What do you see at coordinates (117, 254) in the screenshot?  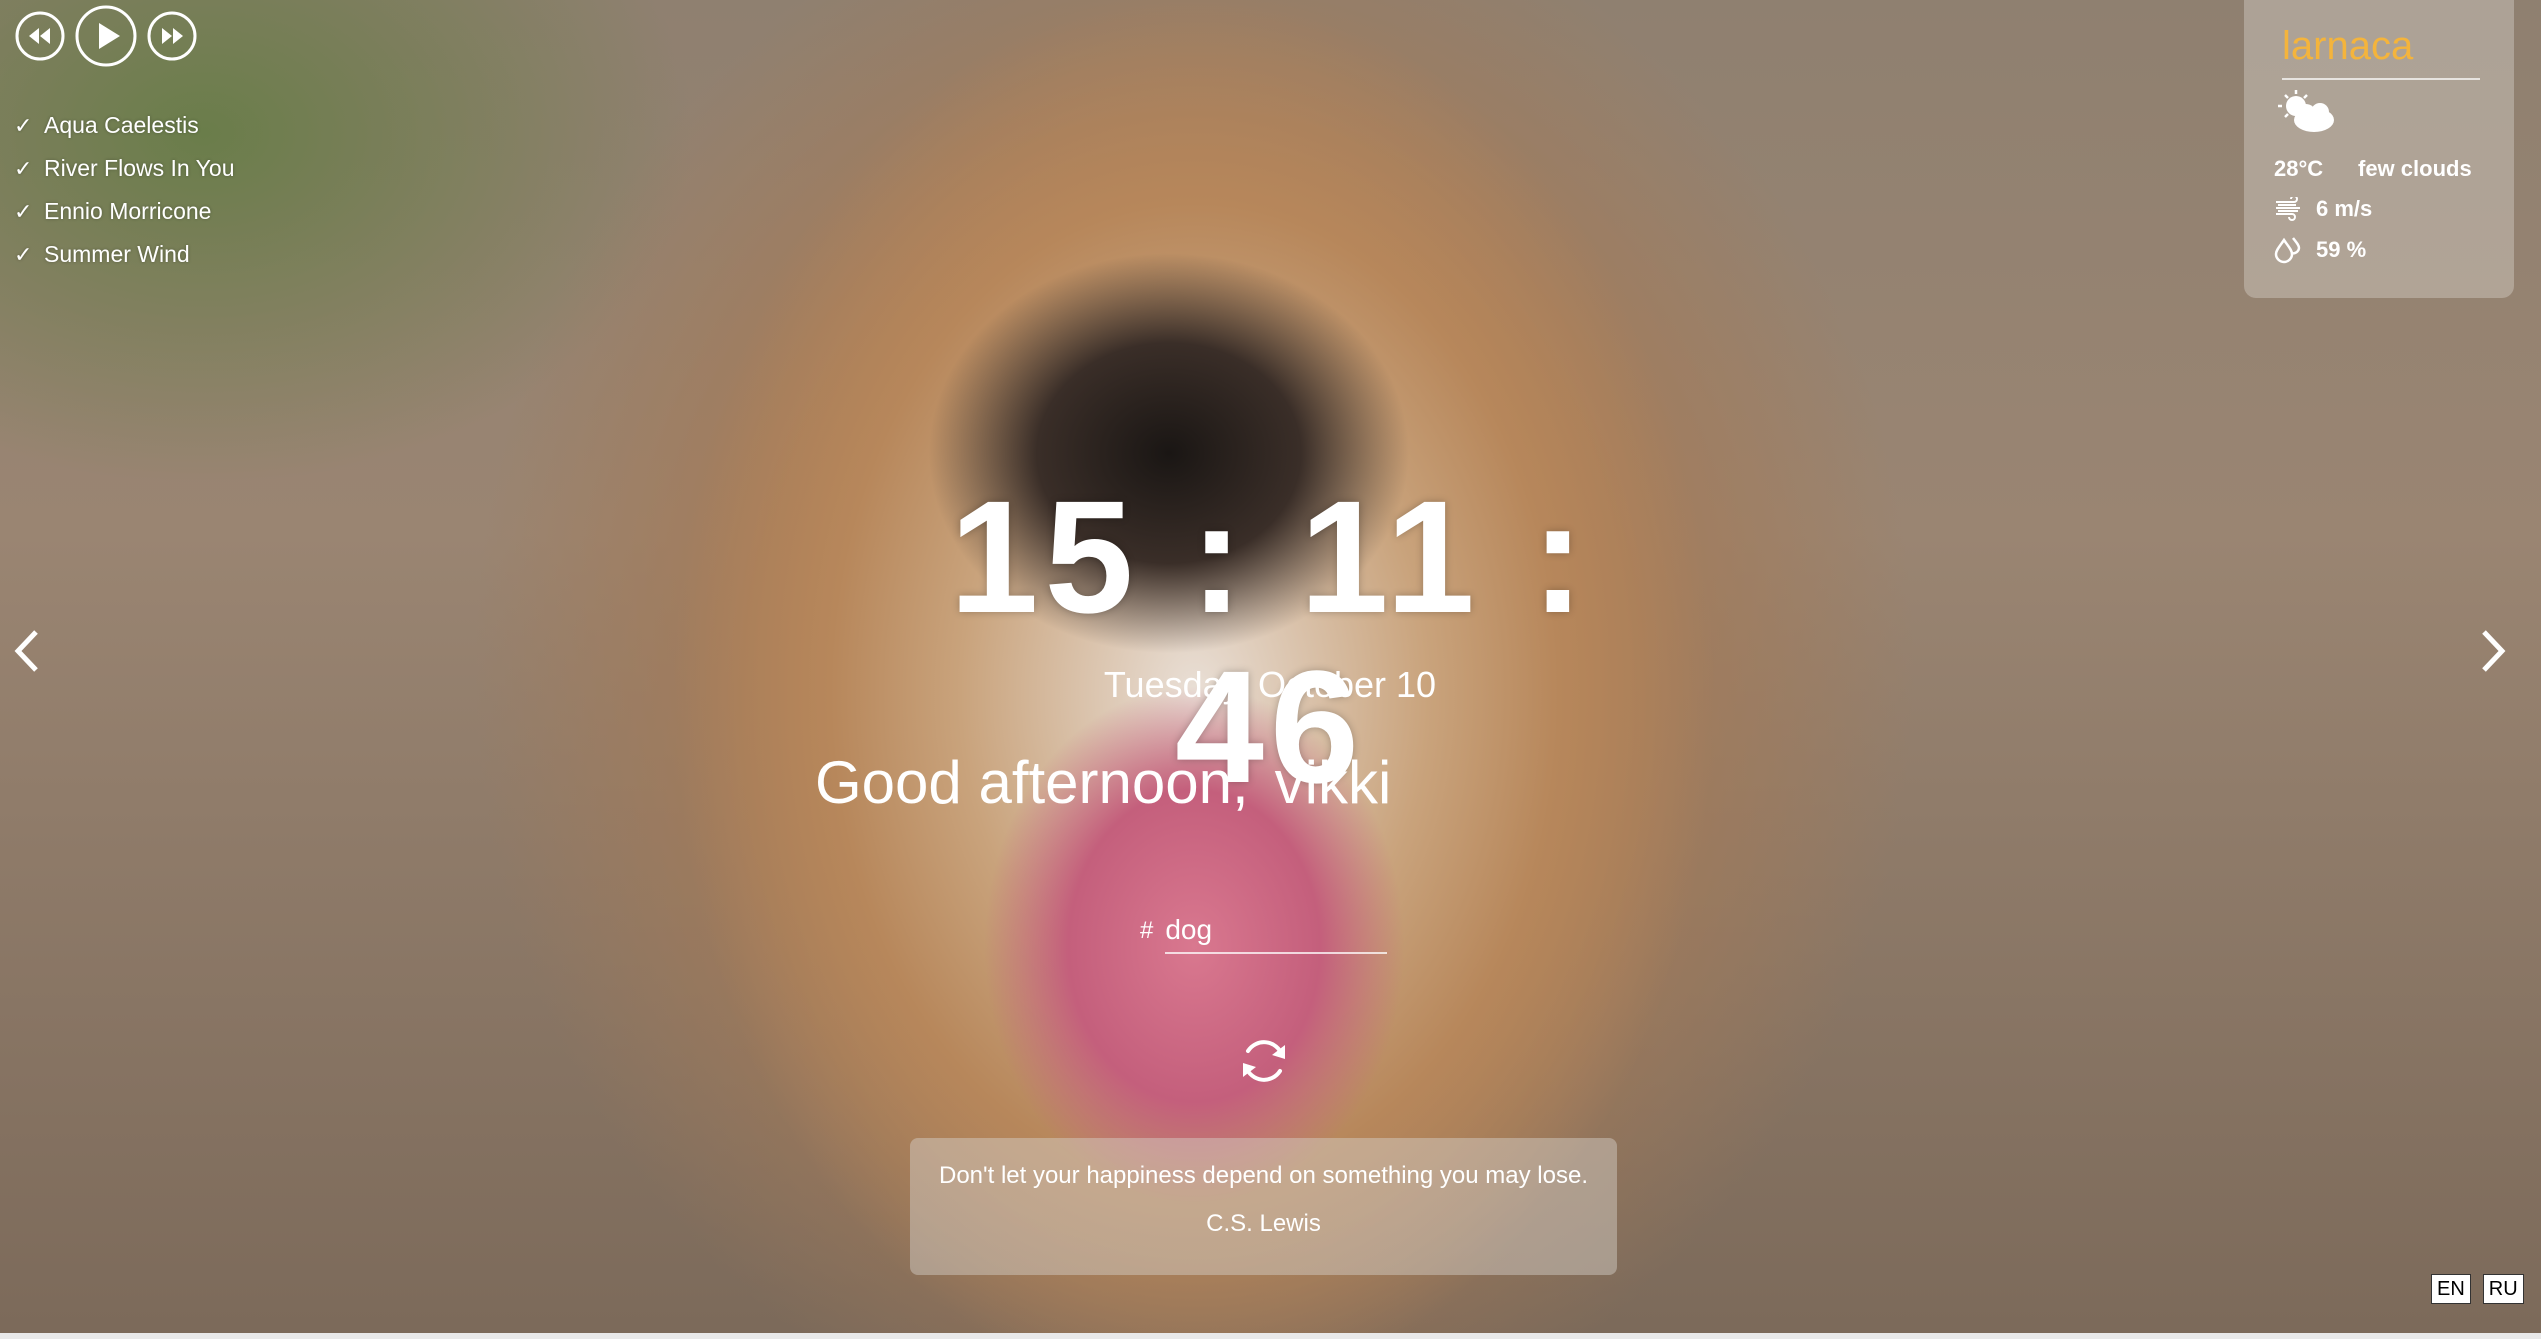 I see `track-title: Summer Wind` at bounding box center [117, 254].